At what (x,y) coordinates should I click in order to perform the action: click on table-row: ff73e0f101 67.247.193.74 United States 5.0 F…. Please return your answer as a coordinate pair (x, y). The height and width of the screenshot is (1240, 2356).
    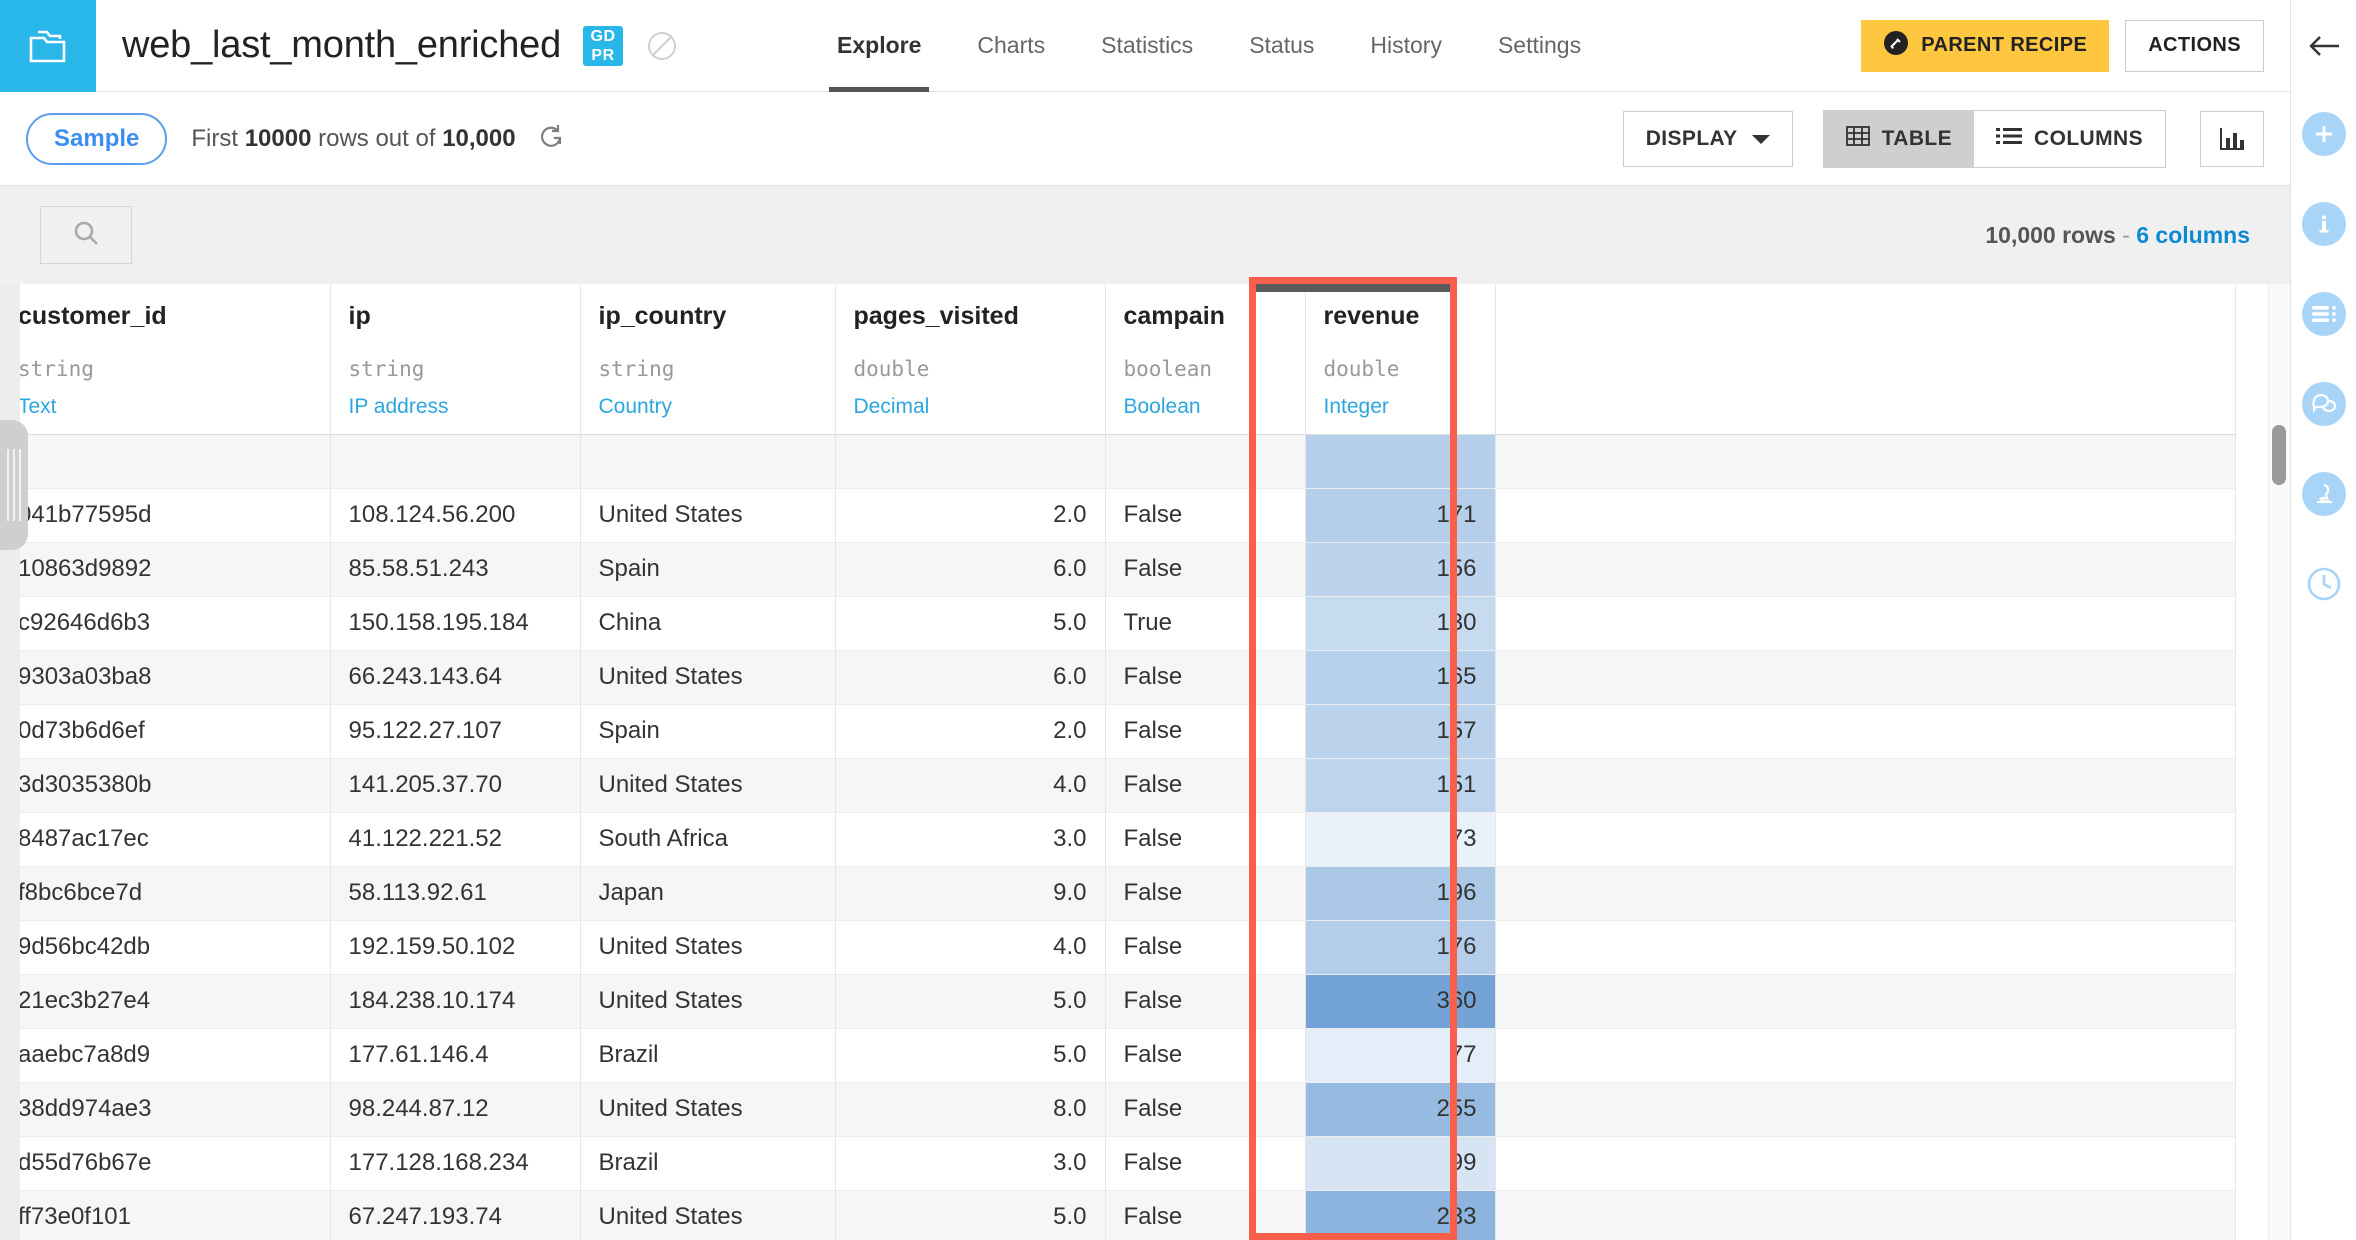
    Looking at the image, I should click on (1118, 1215).